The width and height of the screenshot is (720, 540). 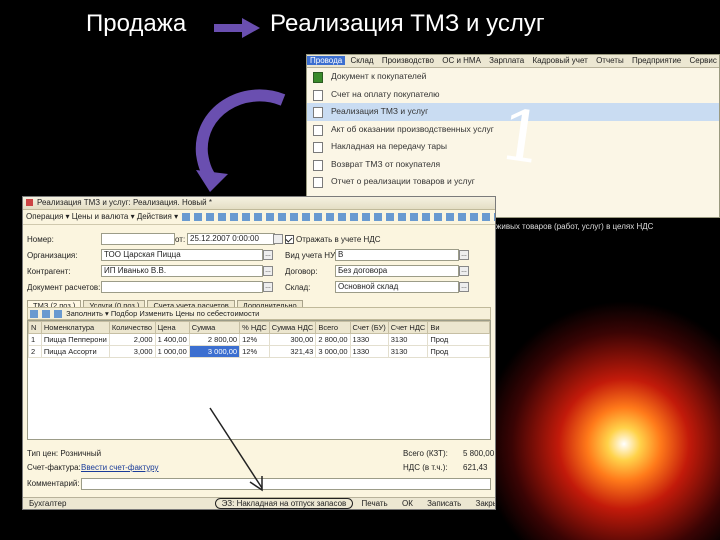 What do you see at coordinates (34, 314) in the screenshot?
I see `add-row-icon` at bounding box center [34, 314].